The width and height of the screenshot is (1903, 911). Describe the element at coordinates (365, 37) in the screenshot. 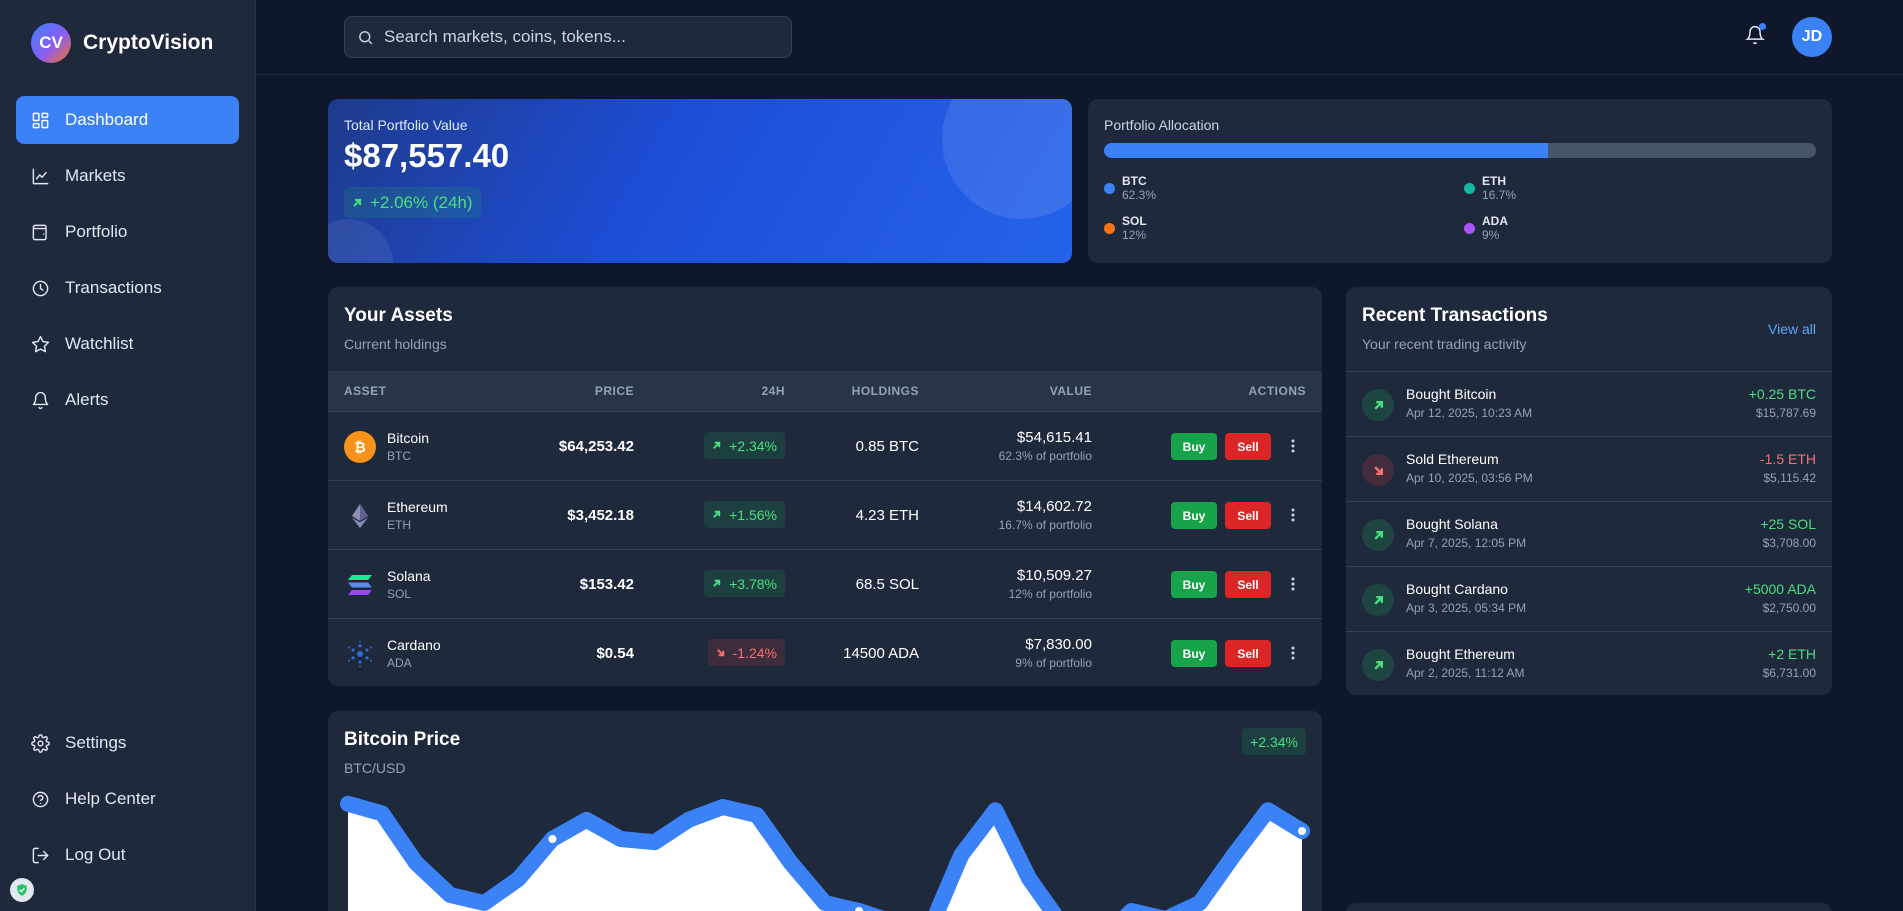

I see `search-icon` at that location.